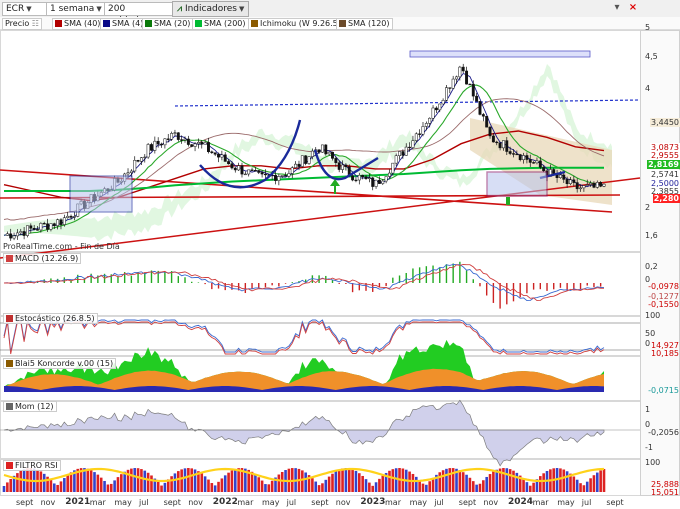 The image size is (680, 509). Describe the element at coordinates (663, 390) in the screenshot. I see `koncorde-tag: -0,0715` at that location.